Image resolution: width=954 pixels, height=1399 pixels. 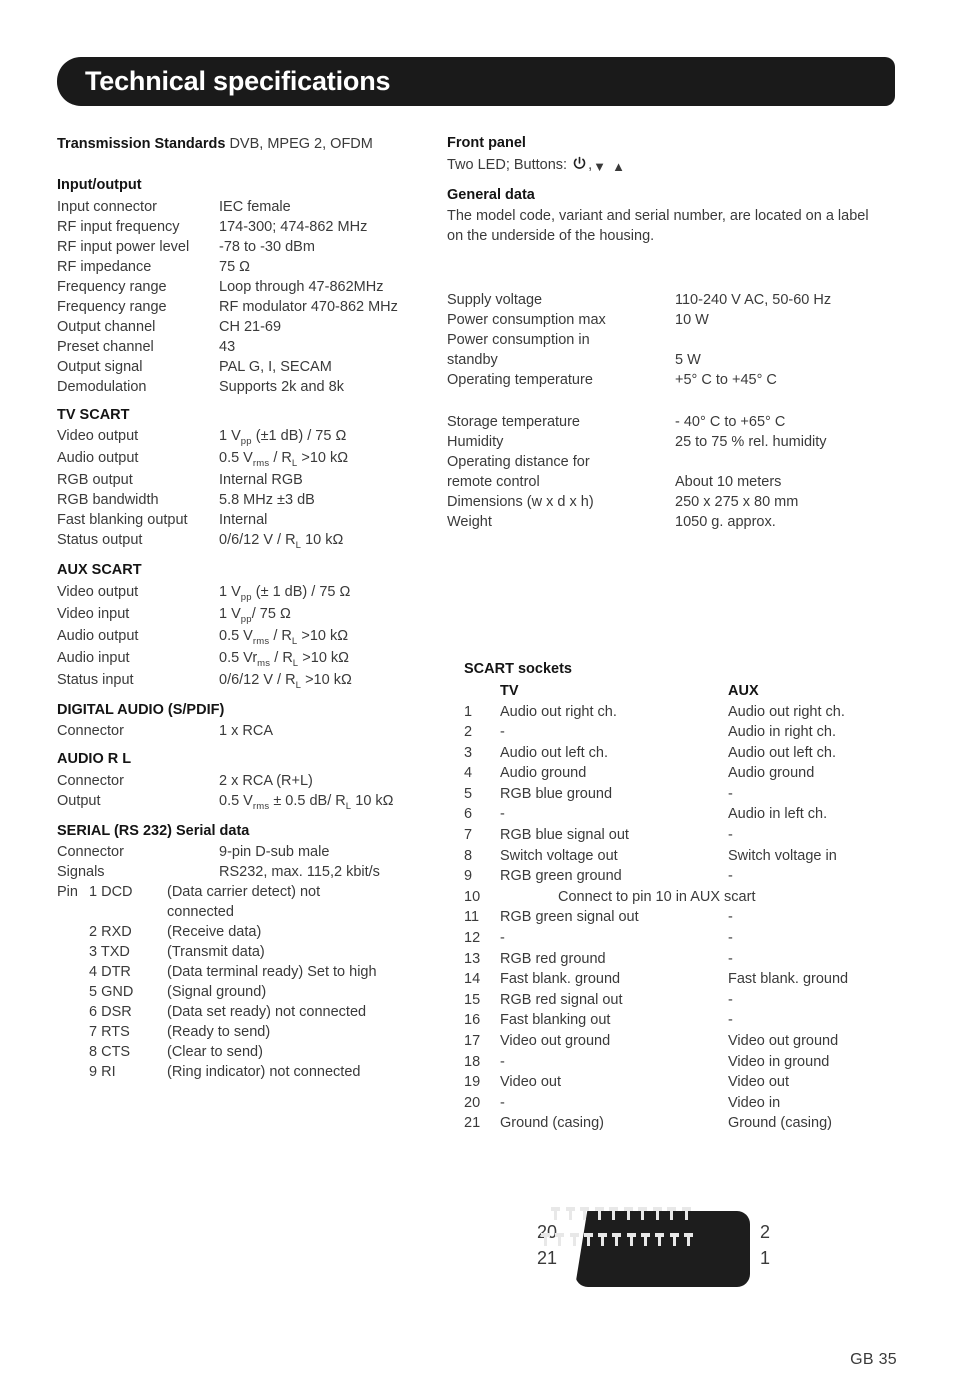 What do you see at coordinates (472, 1020) in the screenshot?
I see `scart-pin-number: 16` at bounding box center [472, 1020].